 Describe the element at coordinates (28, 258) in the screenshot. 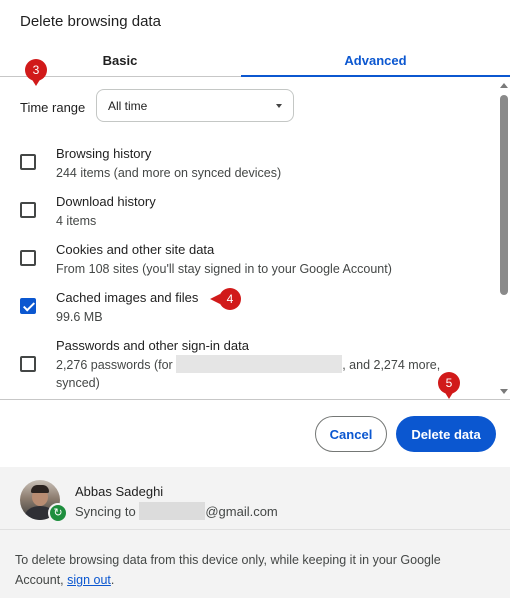

I see `cookies-checkbox` at that location.